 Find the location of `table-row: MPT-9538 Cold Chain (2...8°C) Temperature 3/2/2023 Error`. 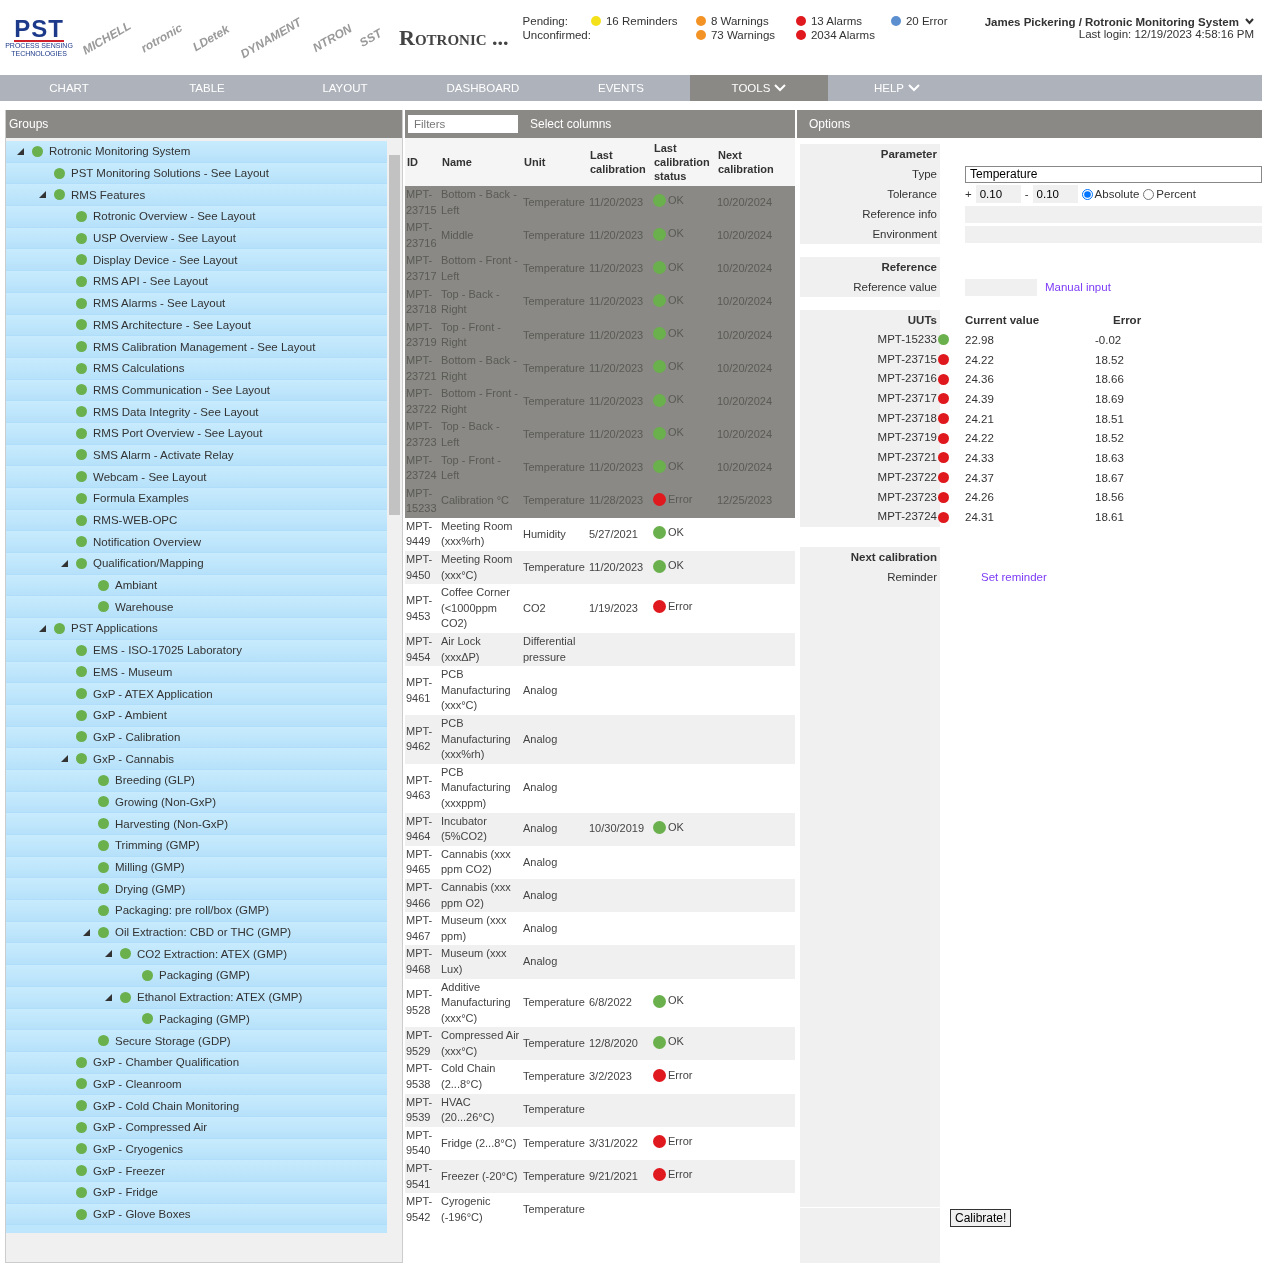

table-row: MPT-9538 Cold Chain (2...8°C) Temperature 3/2/2023 Error is located at coordinates (600, 1077).